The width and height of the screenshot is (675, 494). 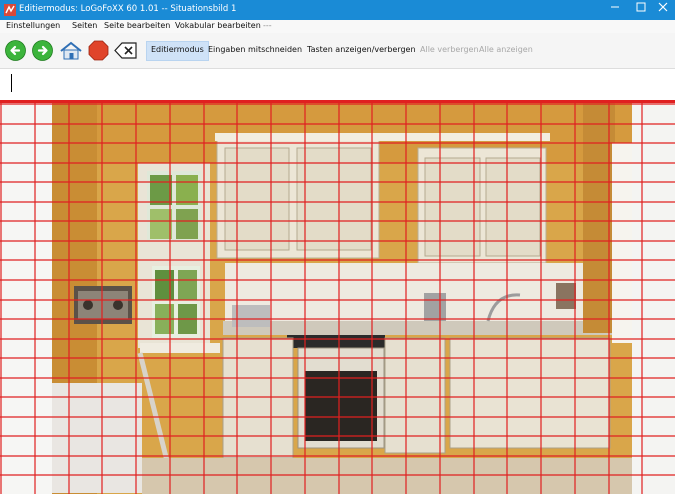 I want to click on menu-more: ---, so click(x=267, y=25).